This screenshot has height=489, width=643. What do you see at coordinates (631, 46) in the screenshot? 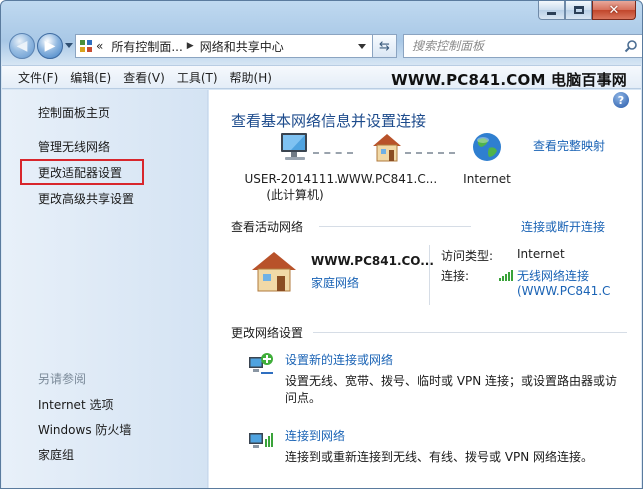
I see `search-icon` at bounding box center [631, 46].